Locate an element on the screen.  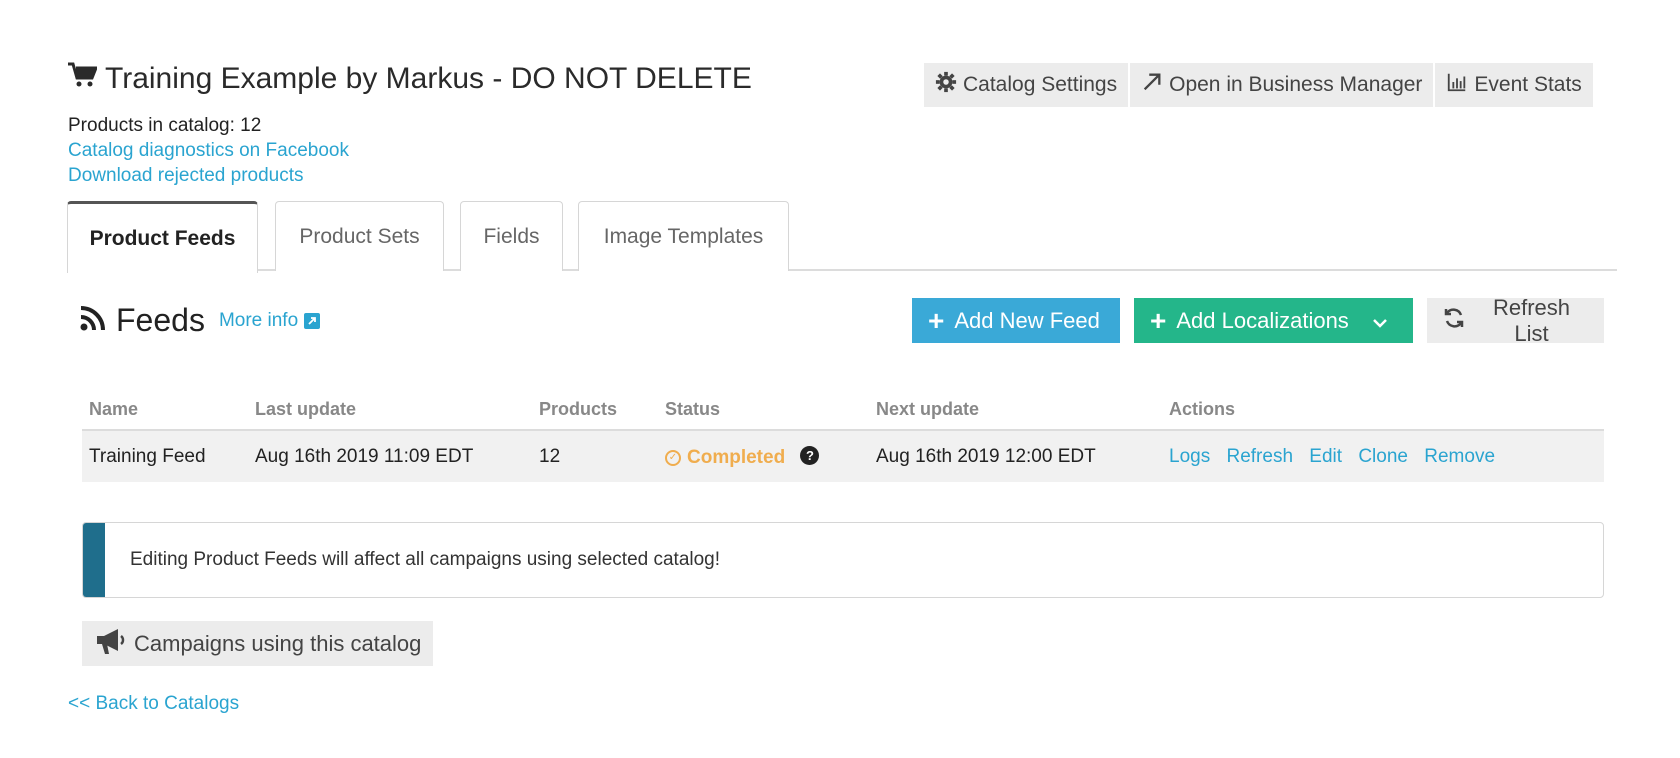
feed-name: Training Feed is located at coordinates (165, 456).